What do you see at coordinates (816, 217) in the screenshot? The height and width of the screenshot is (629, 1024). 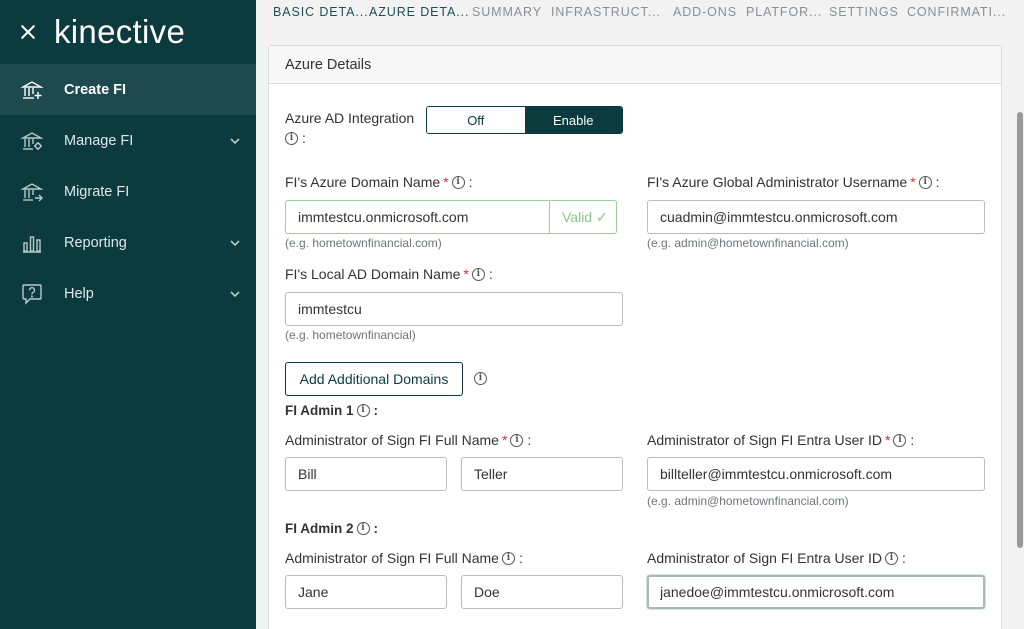 I see `global-admin-input` at bounding box center [816, 217].